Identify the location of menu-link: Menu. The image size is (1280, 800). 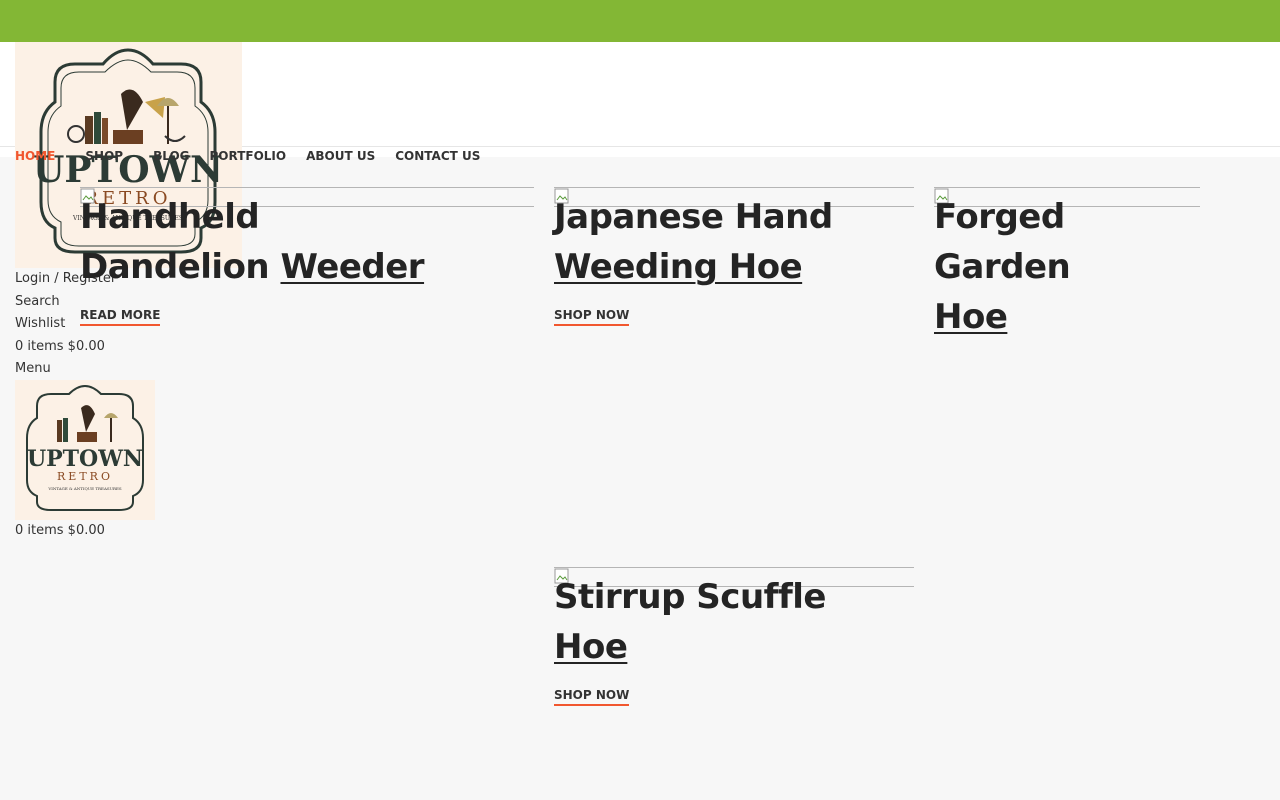
(65, 369).